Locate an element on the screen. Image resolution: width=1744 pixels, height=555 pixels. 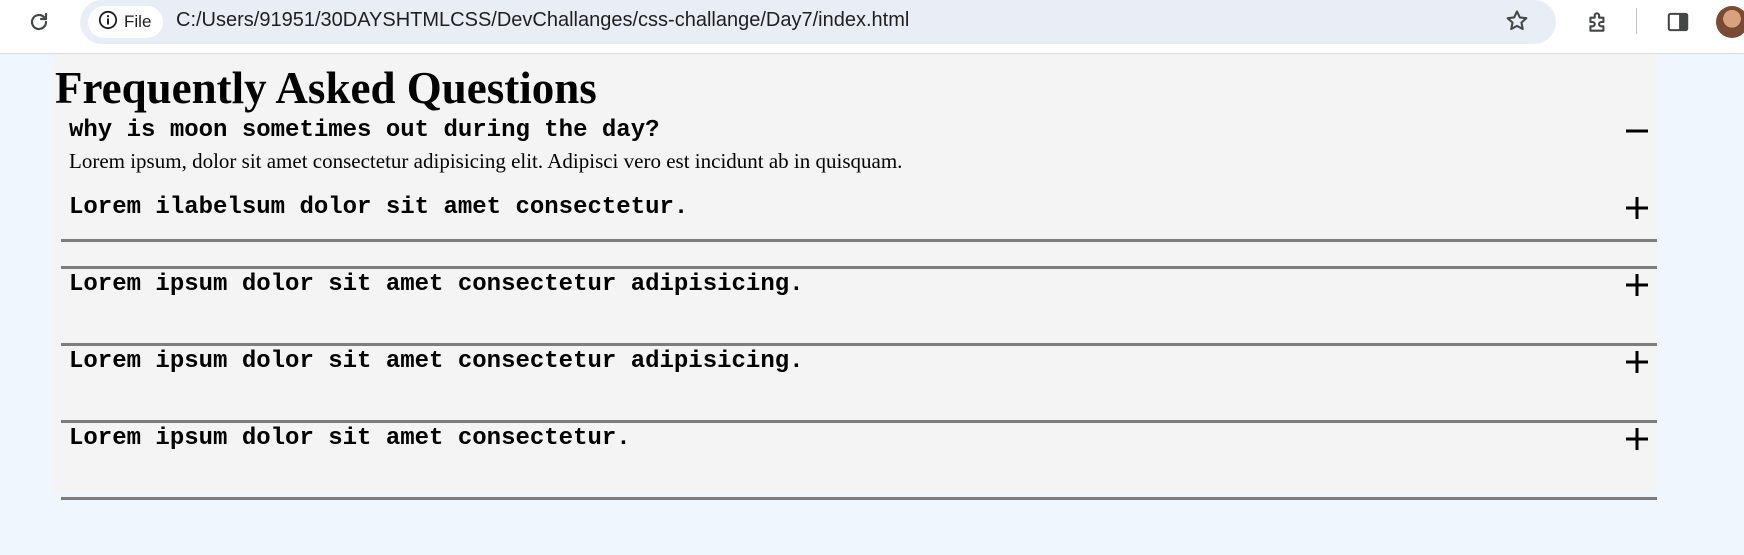
site-info-chip: File is located at coordinates (126, 22).